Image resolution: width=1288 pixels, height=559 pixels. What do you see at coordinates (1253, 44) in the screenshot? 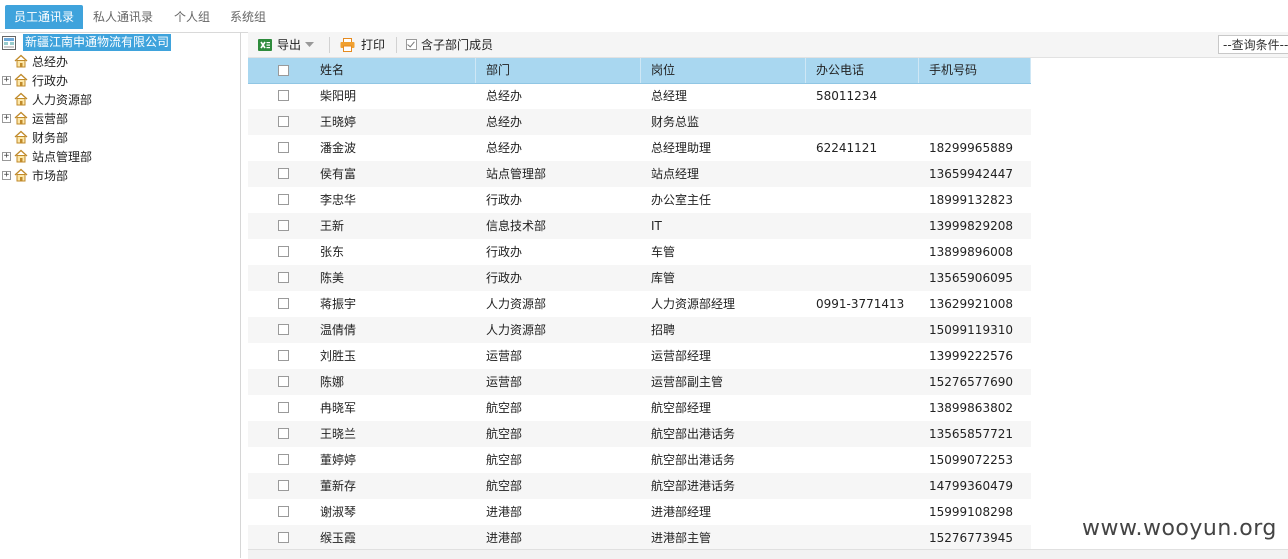
I see `query-condition-select: --查询条件--` at bounding box center [1253, 44].